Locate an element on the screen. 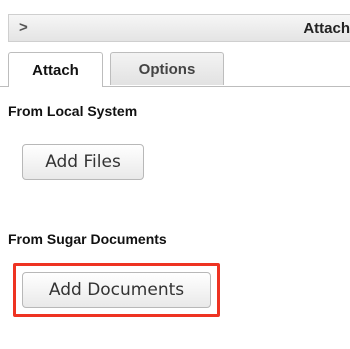 This screenshot has height=349, width=350. panel-header: > Attach is located at coordinates (179, 28).